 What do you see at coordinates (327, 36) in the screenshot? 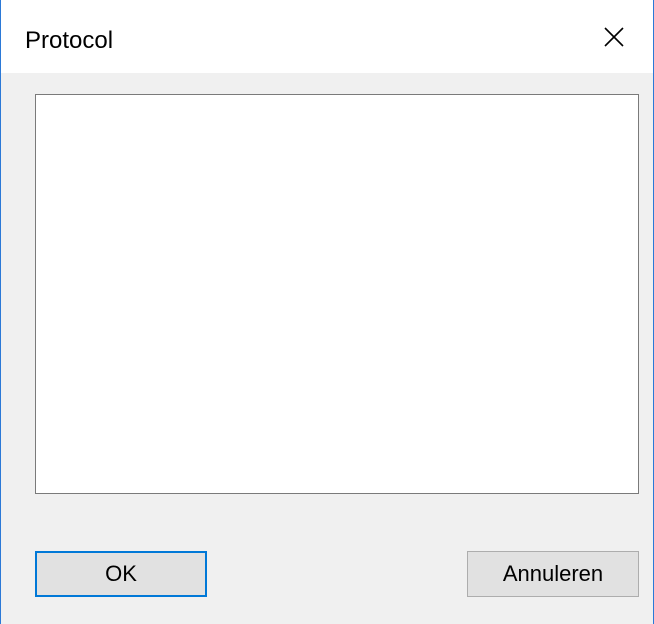
I see `title-bar: Protocol` at bounding box center [327, 36].